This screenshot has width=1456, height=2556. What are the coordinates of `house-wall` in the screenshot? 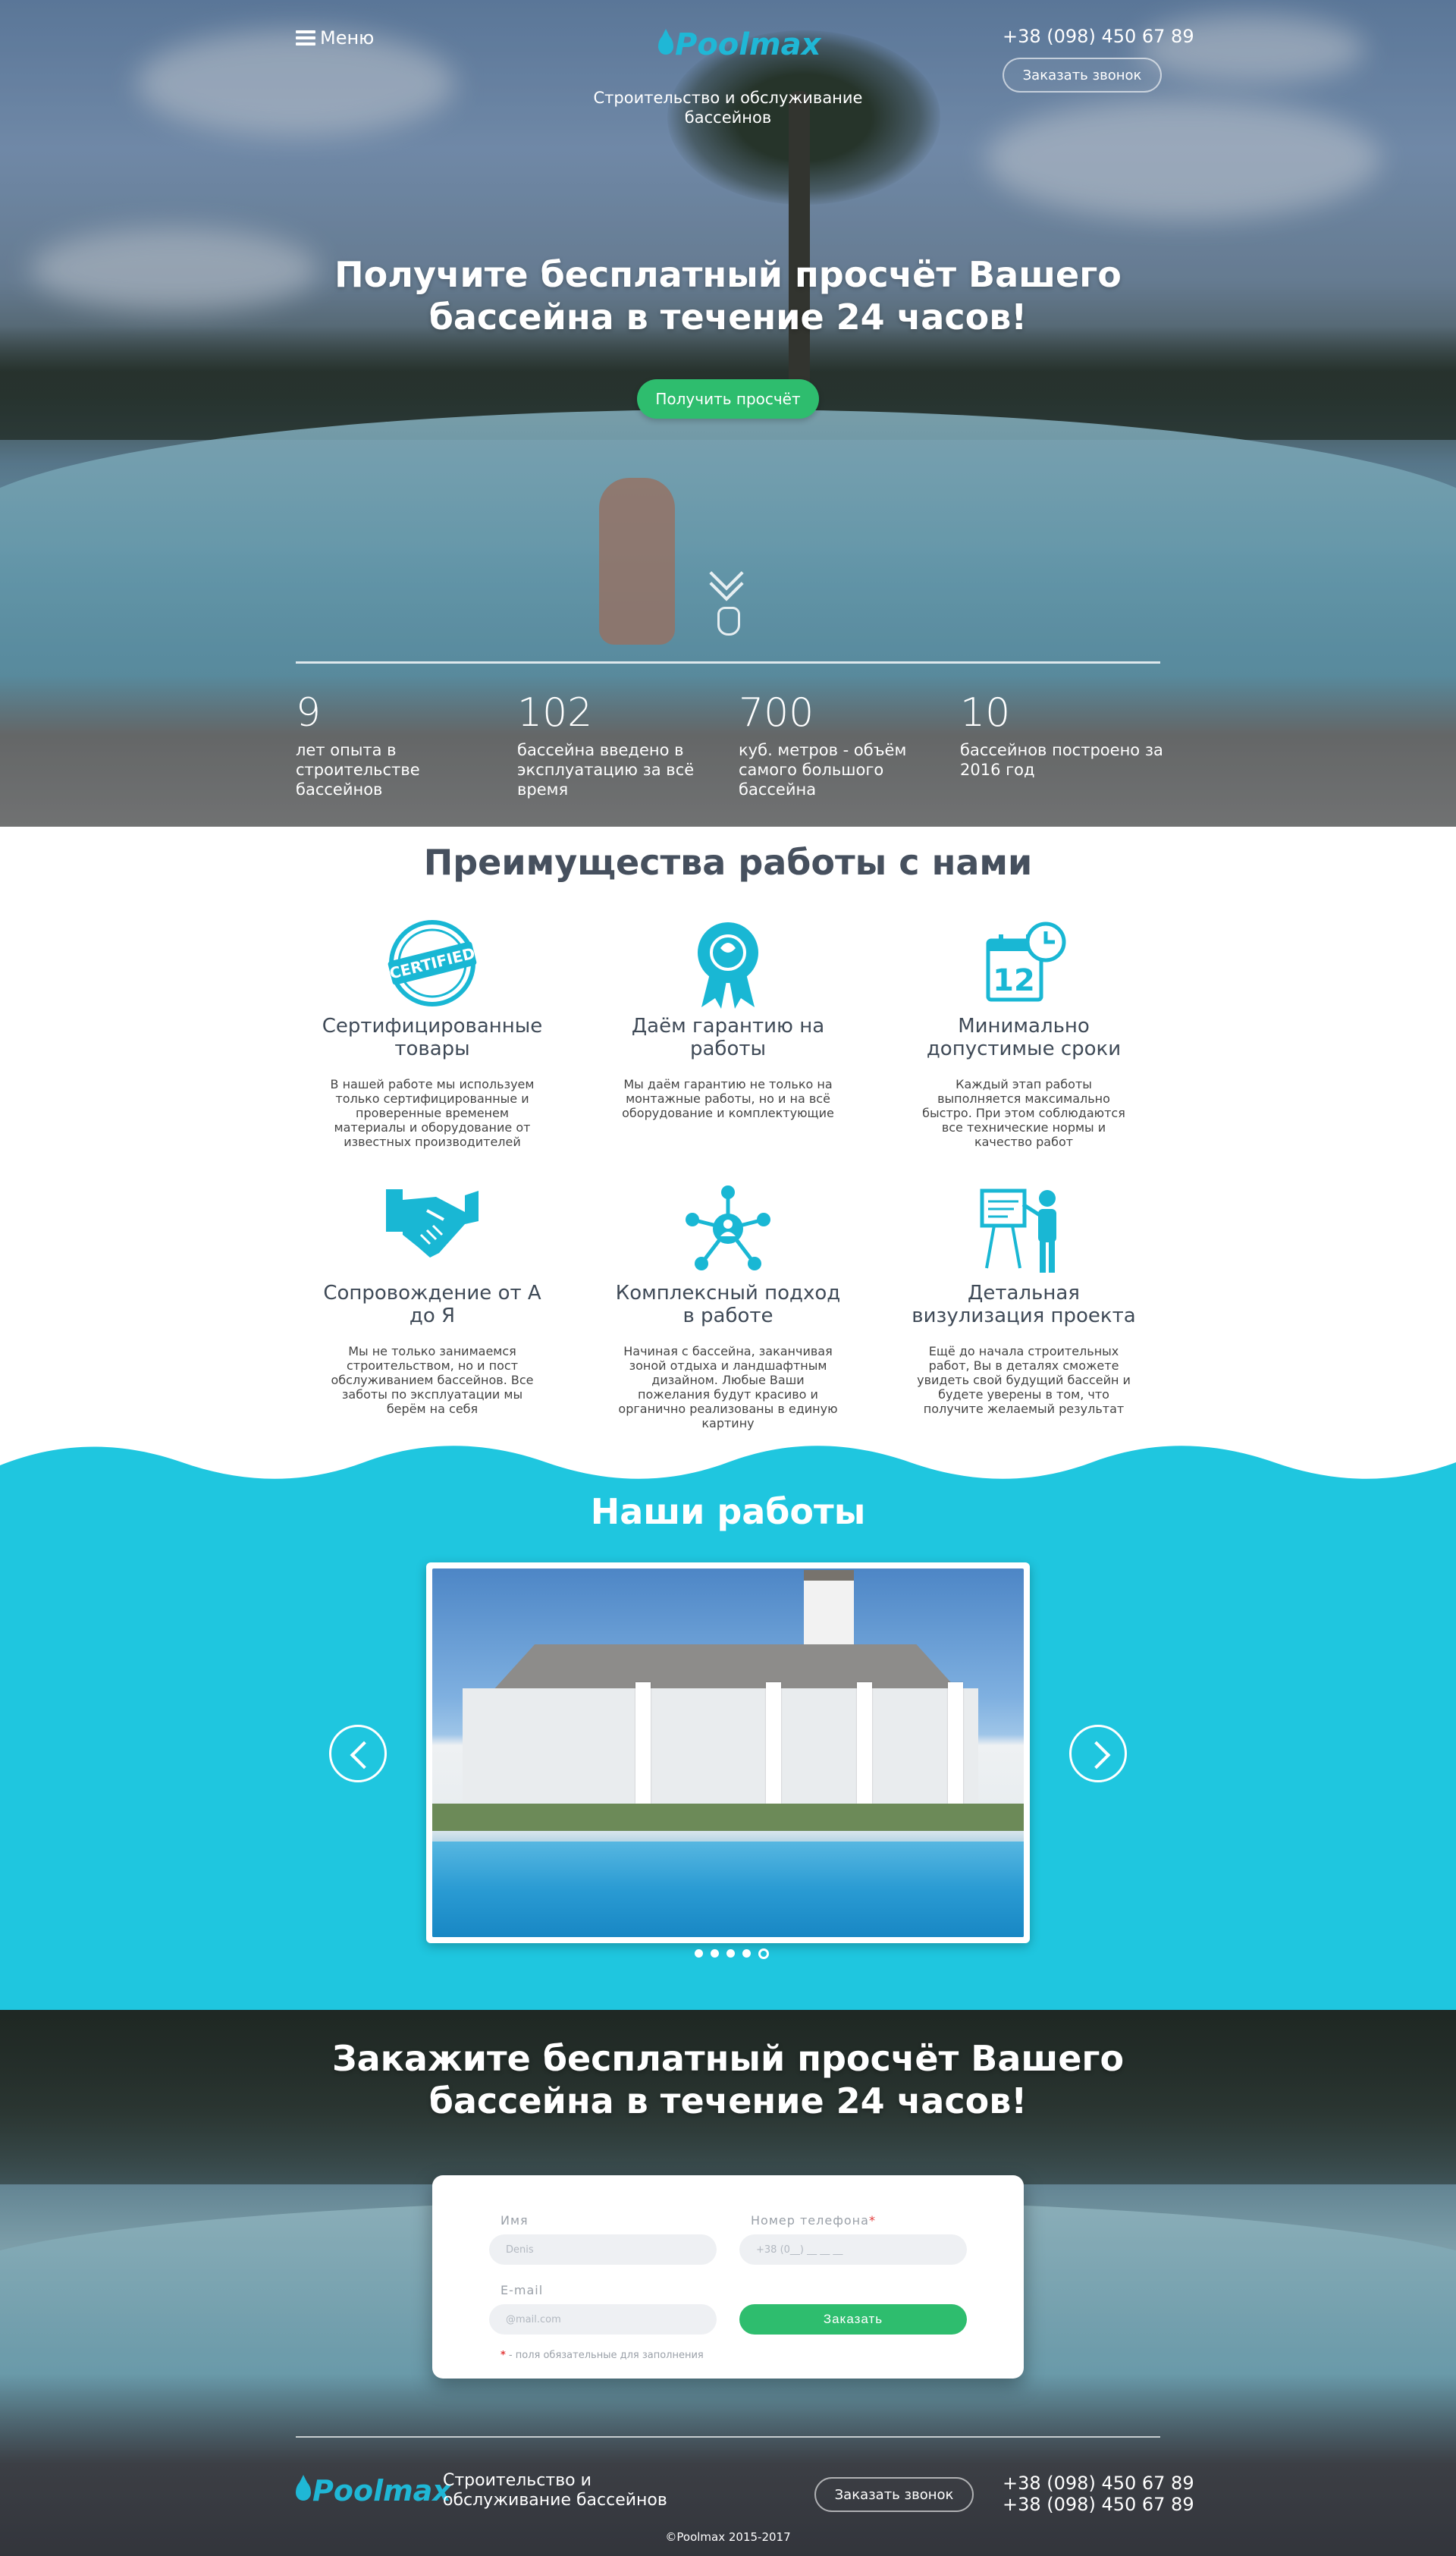 It's located at (720, 1745).